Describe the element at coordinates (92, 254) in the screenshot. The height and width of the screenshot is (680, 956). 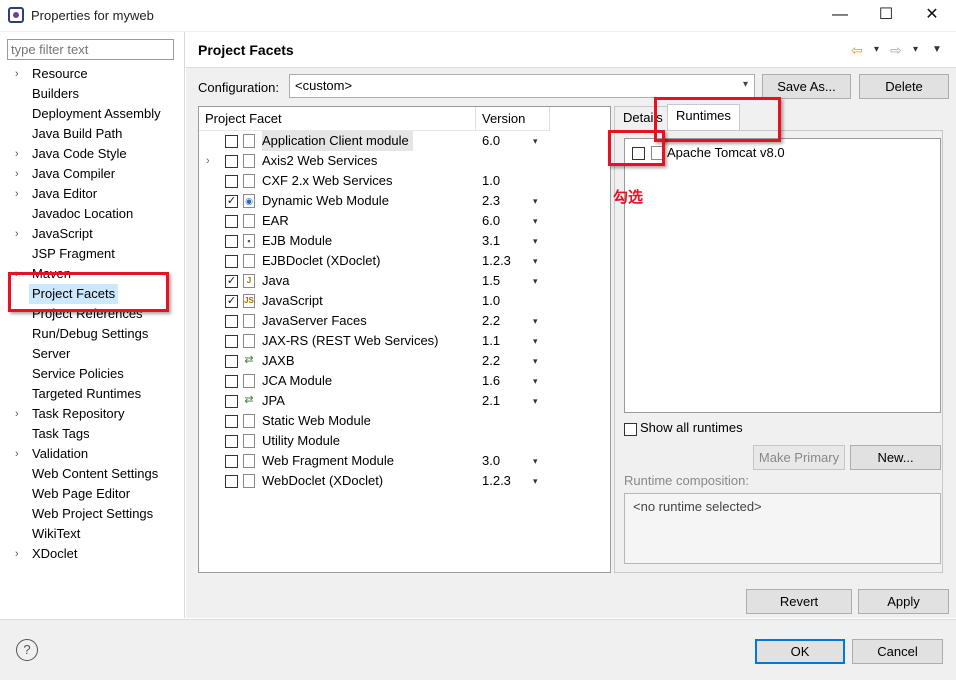
I see `nav-item-jsp-fragment: JSP Fragment` at that location.